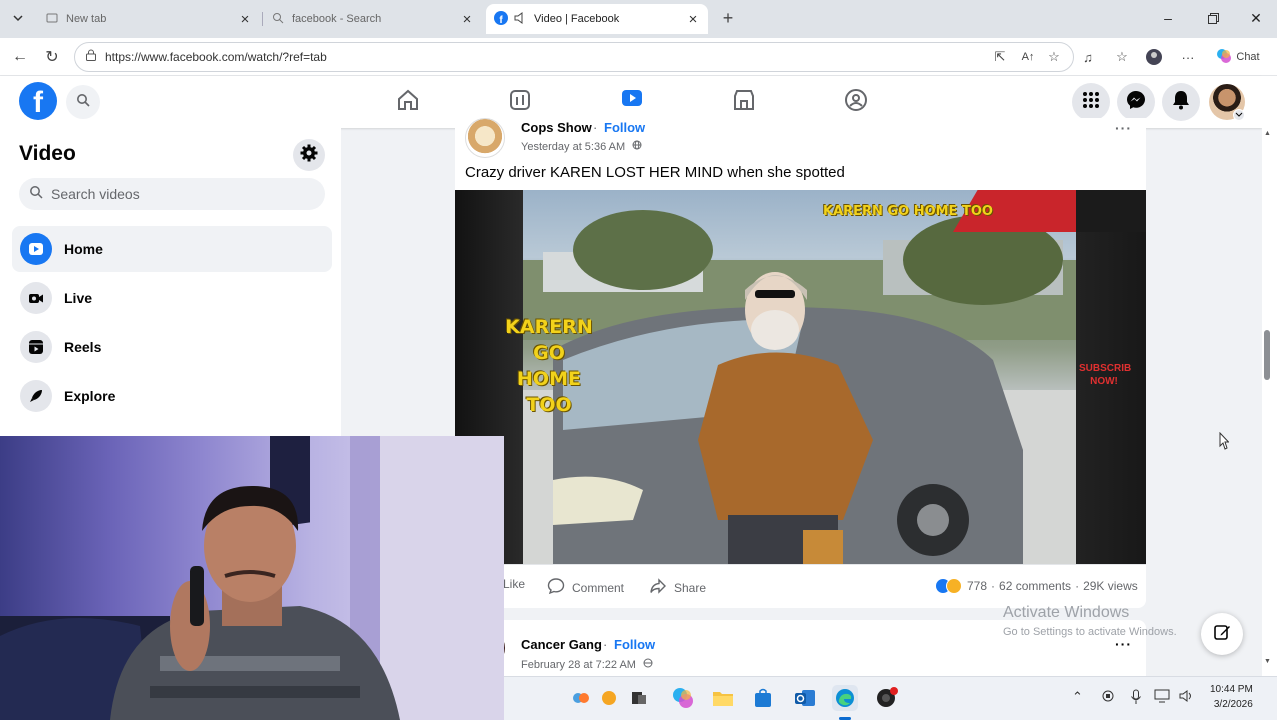 The height and width of the screenshot is (720, 1277). What do you see at coordinates (1168, 18) in the screenshot?
I see `minimize-button: –` at bounding box center [1168, 18].